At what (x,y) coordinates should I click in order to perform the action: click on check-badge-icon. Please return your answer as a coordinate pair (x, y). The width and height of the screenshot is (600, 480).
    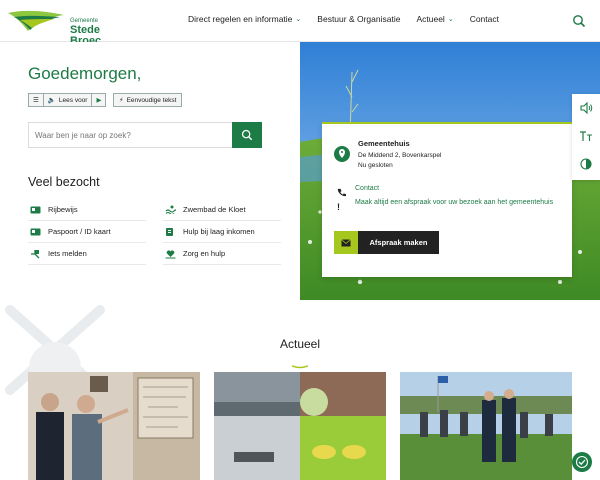
    Looking at the image, I should click on (582, 462).